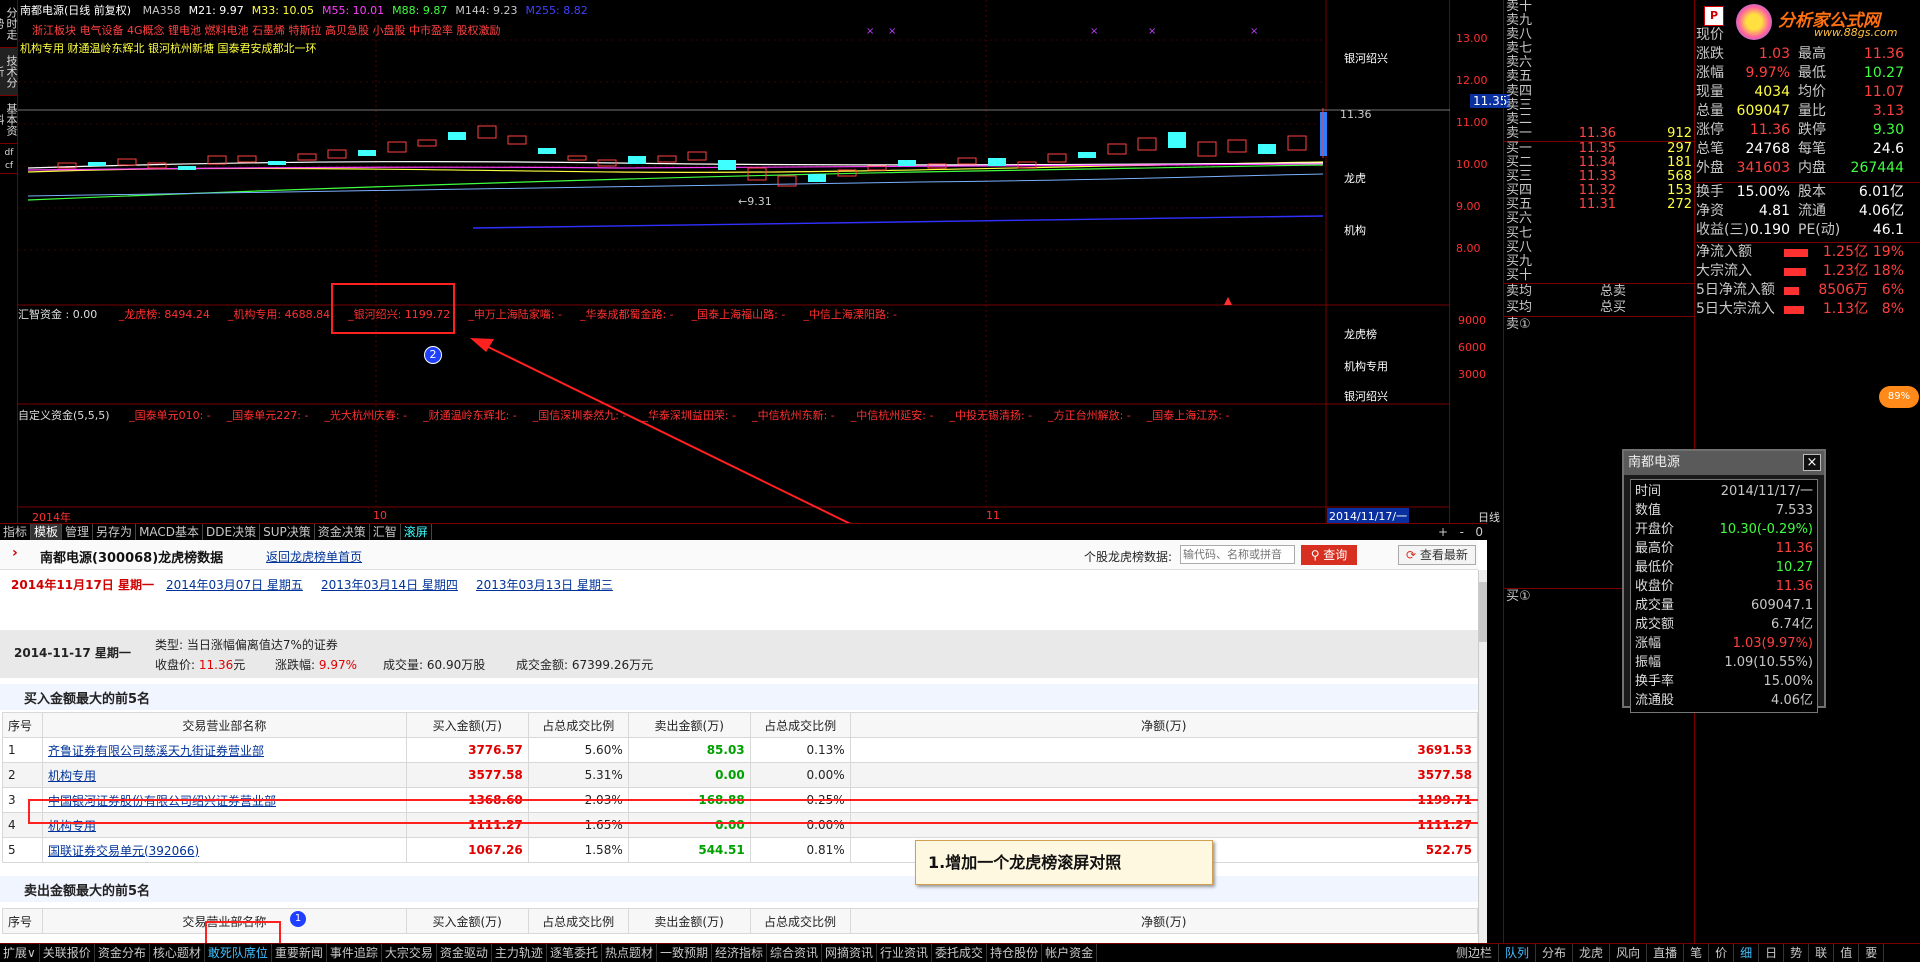 The width and height of the screenshot is (1920, 962). What do you see at coordinates (464, 953) in the screenshot?
I see `bottom-tab: 资金驱动` at bounding box center [464, 953].